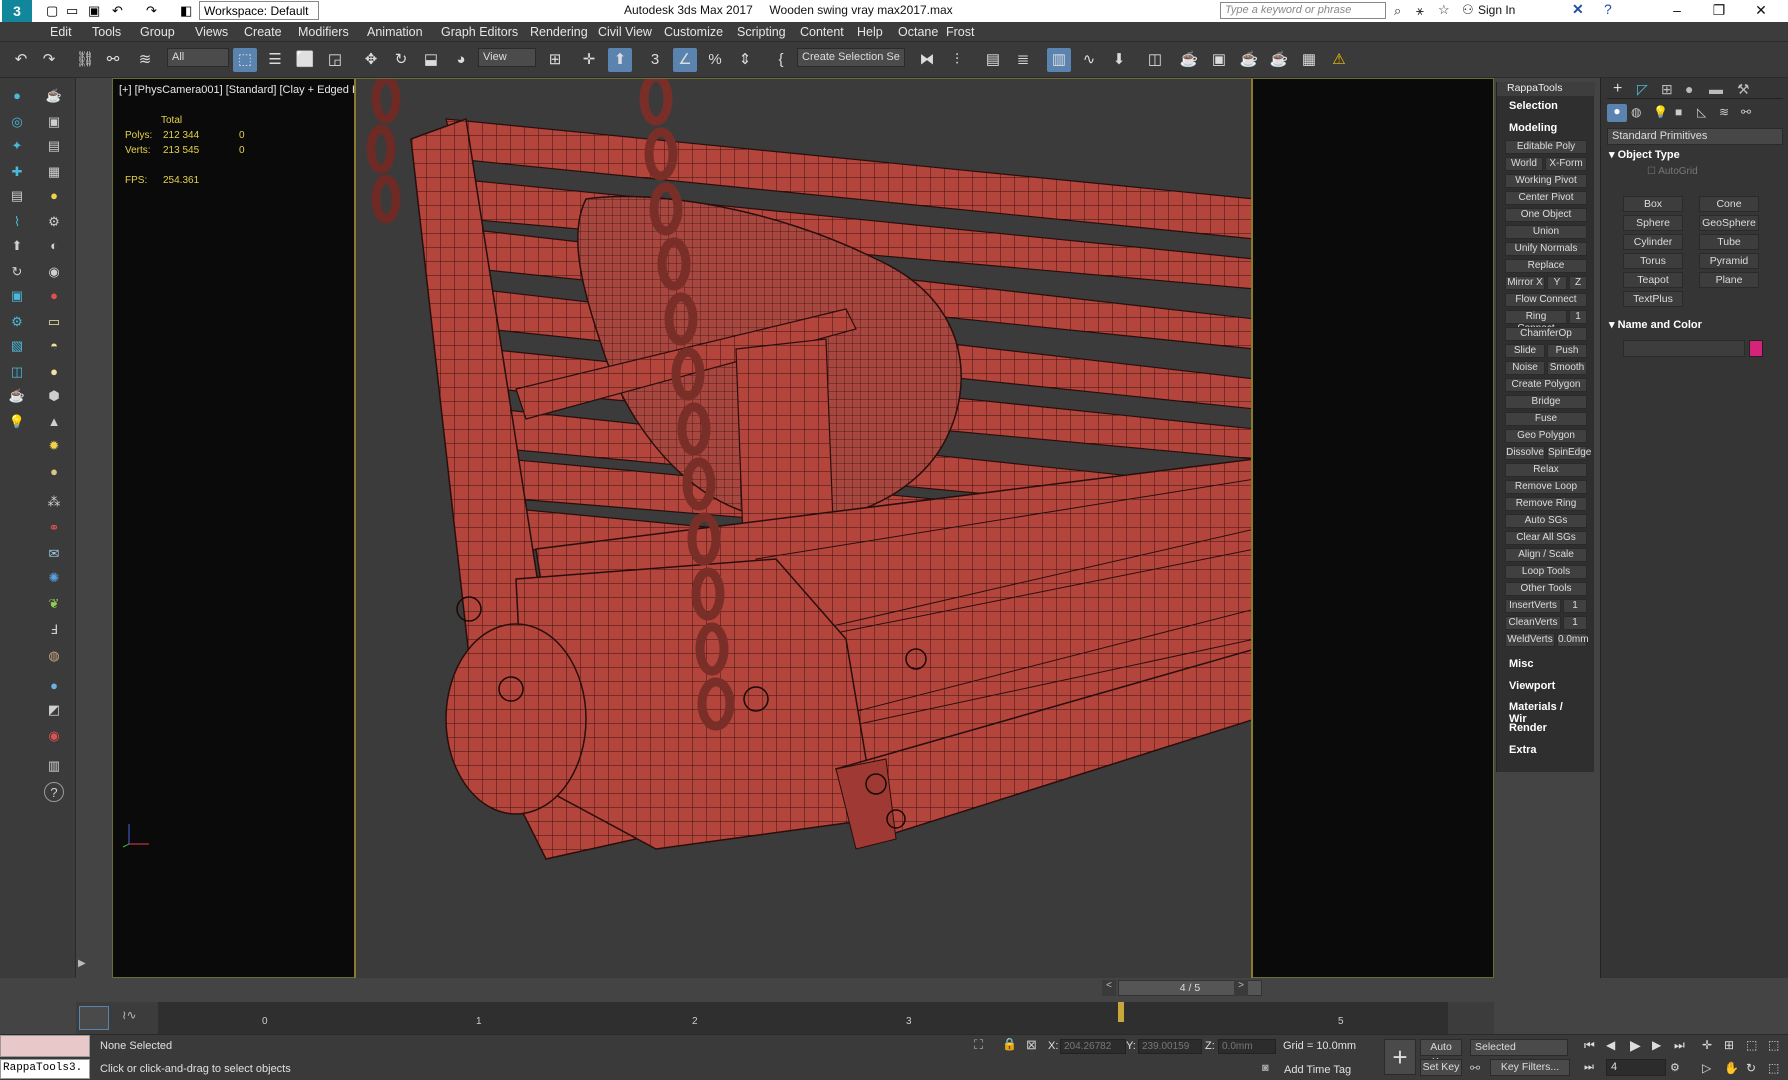 The image size is (1788, 1080). I want to click on create-polygon-button: Create Polygon, so click(1546, 385).